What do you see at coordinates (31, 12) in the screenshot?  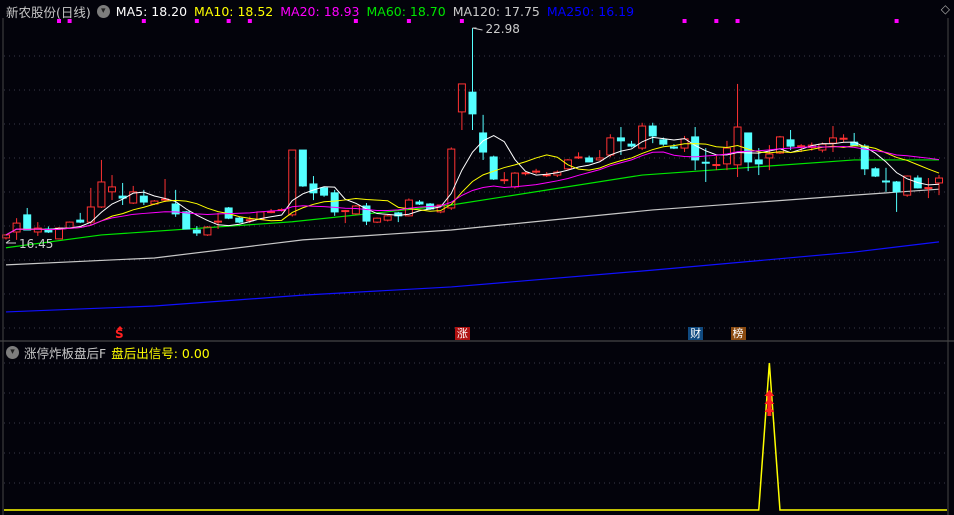 I see `stock-name: 新农股份` at bounding box center [31, 12].